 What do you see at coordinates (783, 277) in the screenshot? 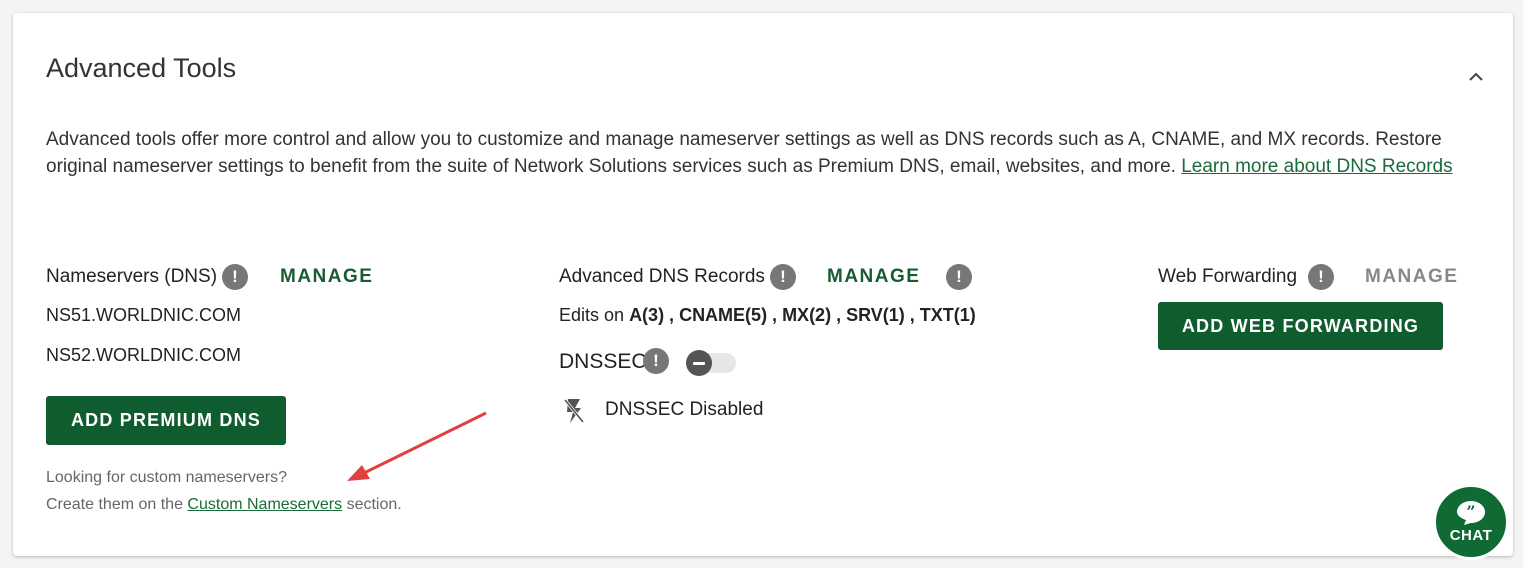
I see `dns-records-info-icon: !` at bounding box center [783, 277].